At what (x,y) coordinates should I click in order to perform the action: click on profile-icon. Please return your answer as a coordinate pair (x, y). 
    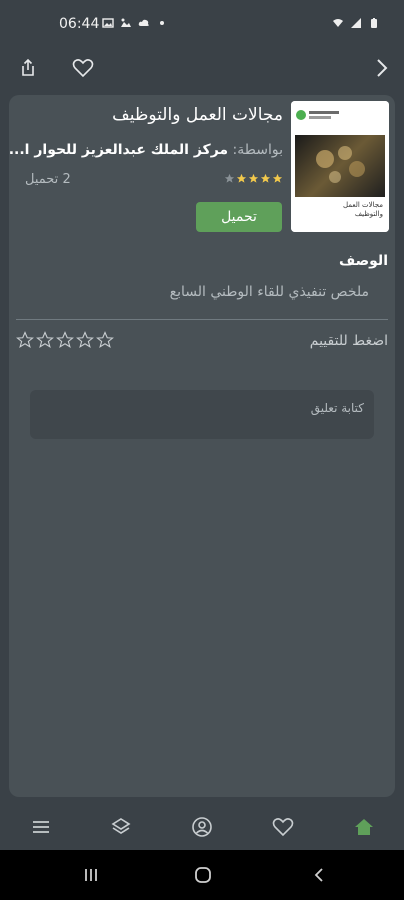
    Looking at the image, I should click on (202, 827).